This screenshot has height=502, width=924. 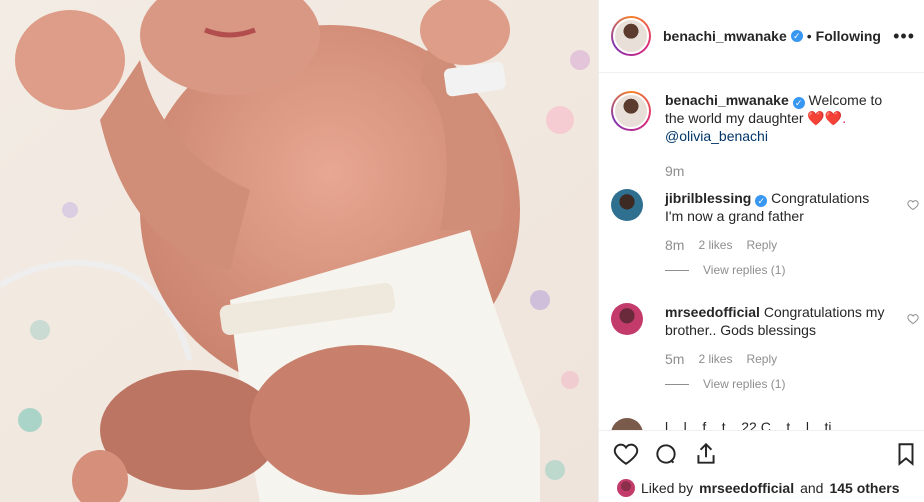 I want to click on bookmark-icon, so click(x=906, y=454).